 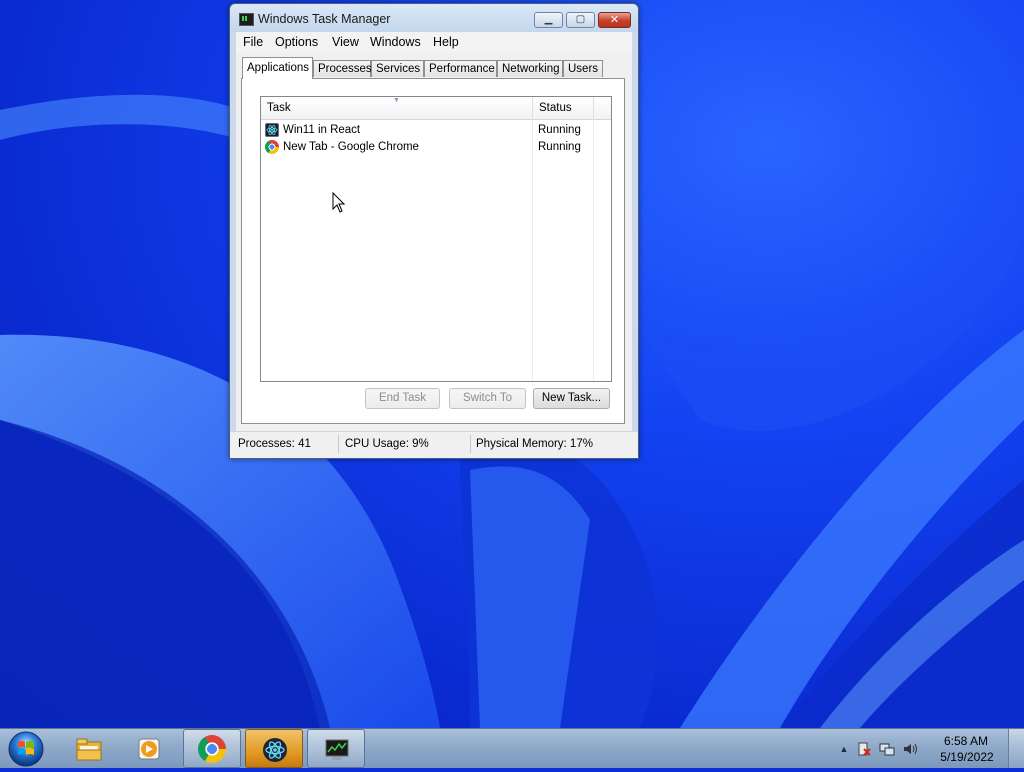 What do you see at coordinates (844, 749) in the screenshot?
I see `show-hidden-icons-icon: ▲` at bounding box center [844, 749].